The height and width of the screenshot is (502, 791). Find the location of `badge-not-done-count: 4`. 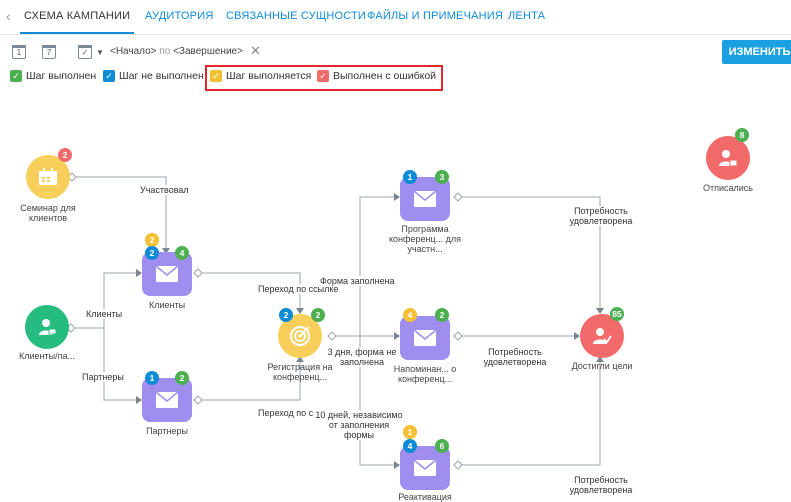

badge-not-done-count: 4 is located at coordinates (410, 446).